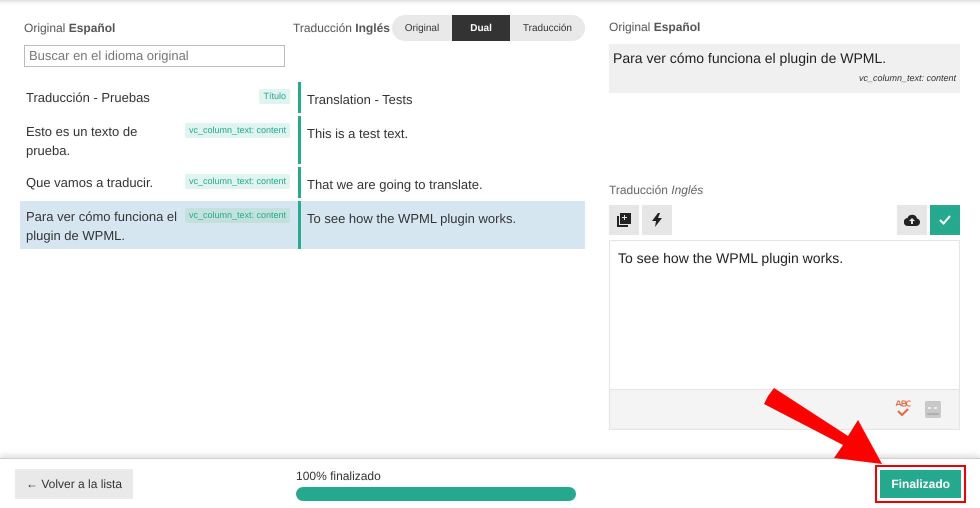  Describe the element at coordinates (656, 190) in the screenshot. I see `panel-label: Traducción Inglés` at that location.